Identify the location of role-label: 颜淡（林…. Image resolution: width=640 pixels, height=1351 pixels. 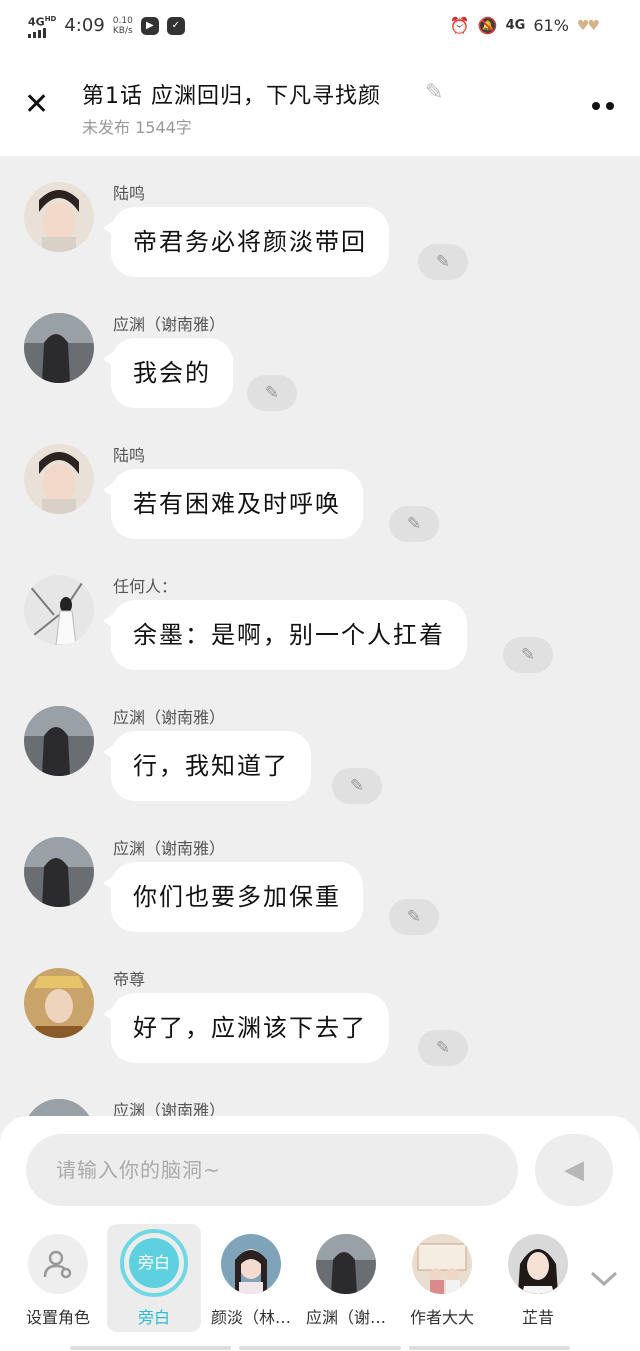
(250, 1317).